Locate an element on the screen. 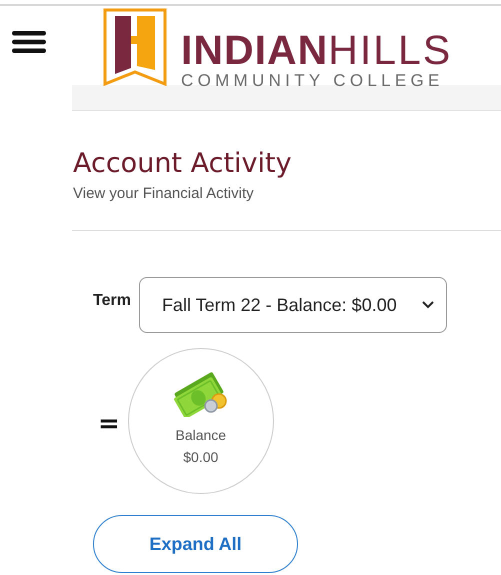  page-subtitle: View your Financial Activity is located at coordinates (164, 193).